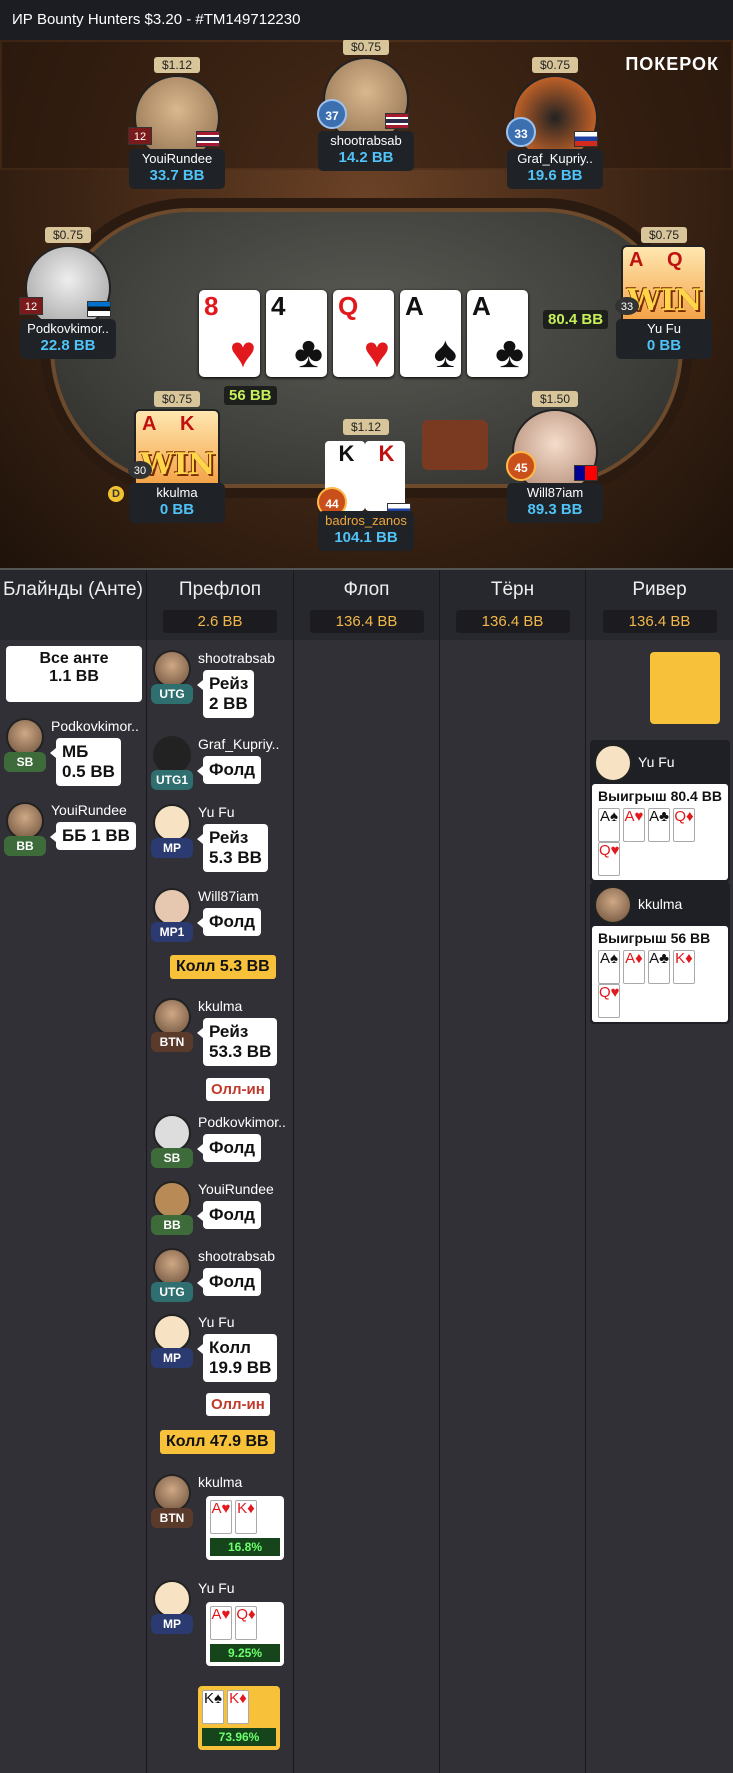 The width and height of the screenshot is (733, 1773). I want to click on board-card: A ♣, so click(497, 333).